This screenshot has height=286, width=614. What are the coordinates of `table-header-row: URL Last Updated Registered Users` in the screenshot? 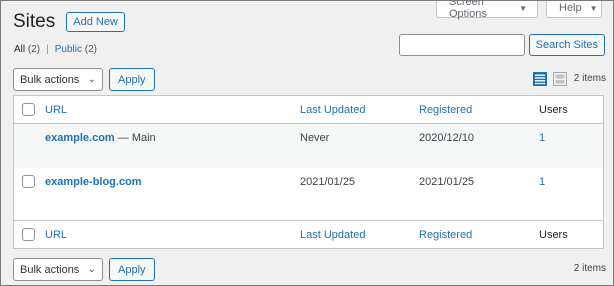 It's located at (308, 110).